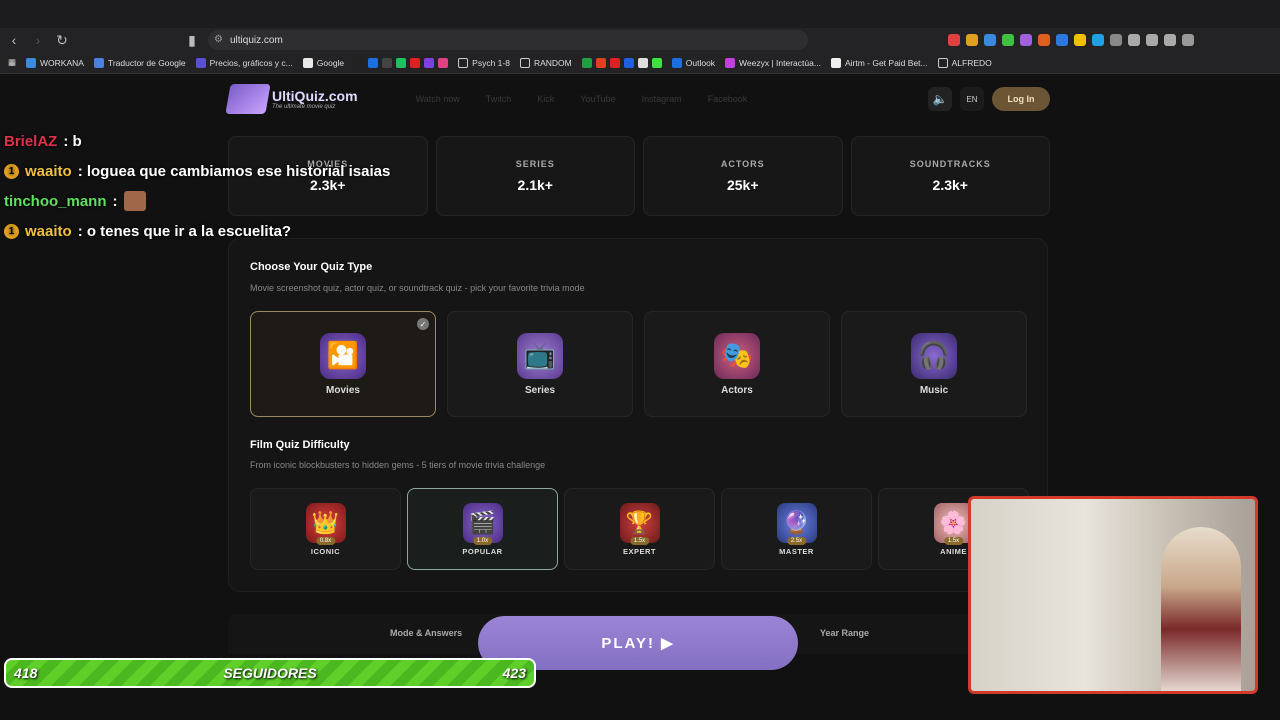 Image resolution: width=1280 pixels, height=720 pixels. I want to click on difficulty-label: ANIME, so click(953, 551).